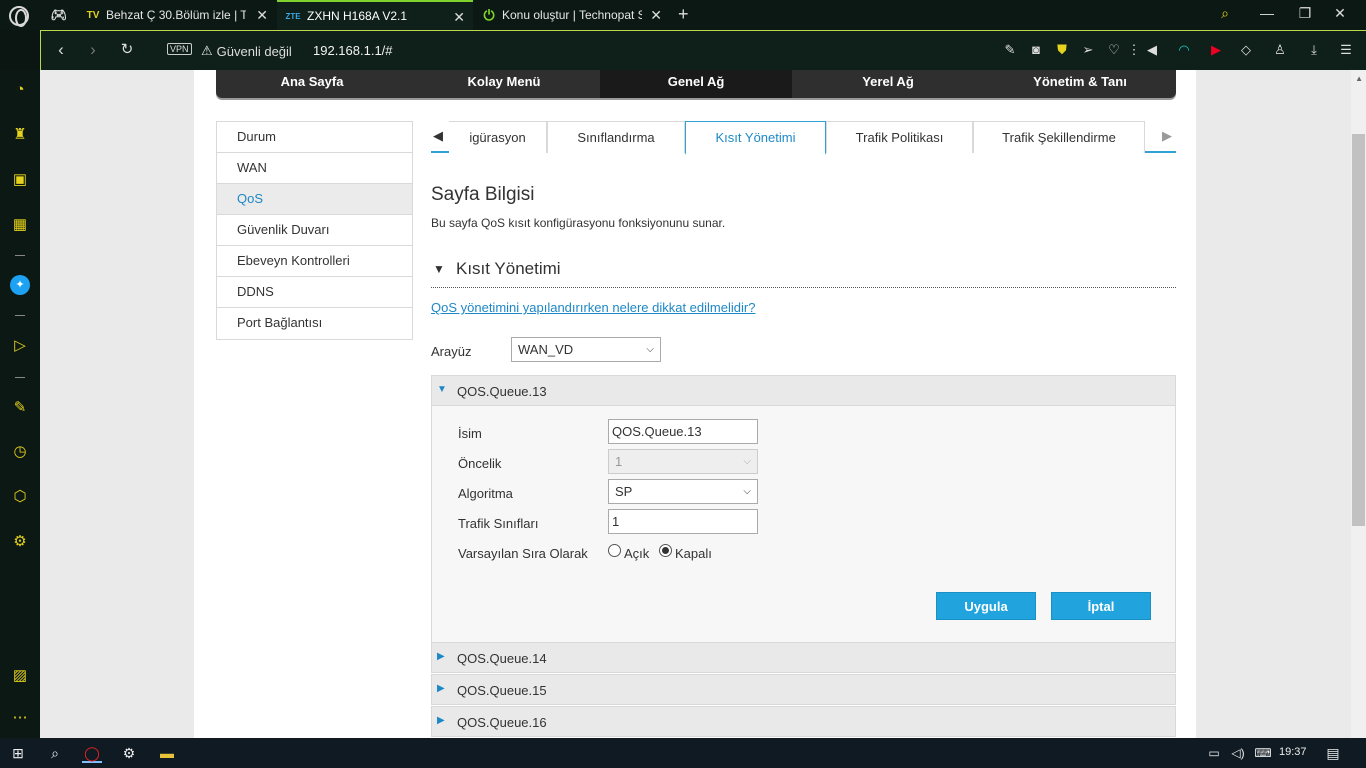  Describe the element at coordinates (1152, 50) in the screenshot. I see `speaker-icon: ◀` at that location.